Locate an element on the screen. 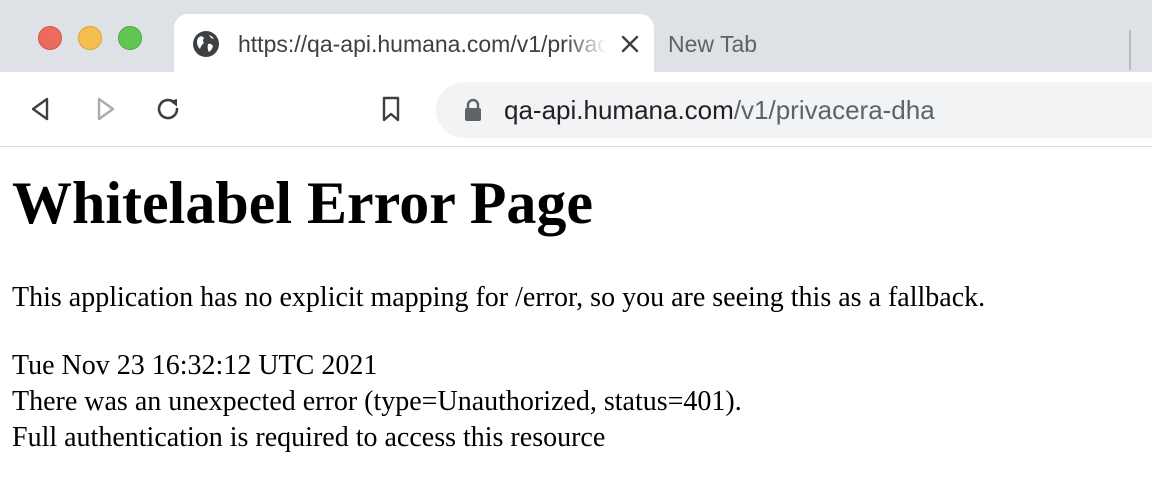 This screenshot has height=504, width=1152. close-window-button is located at coordinates (50, 38).